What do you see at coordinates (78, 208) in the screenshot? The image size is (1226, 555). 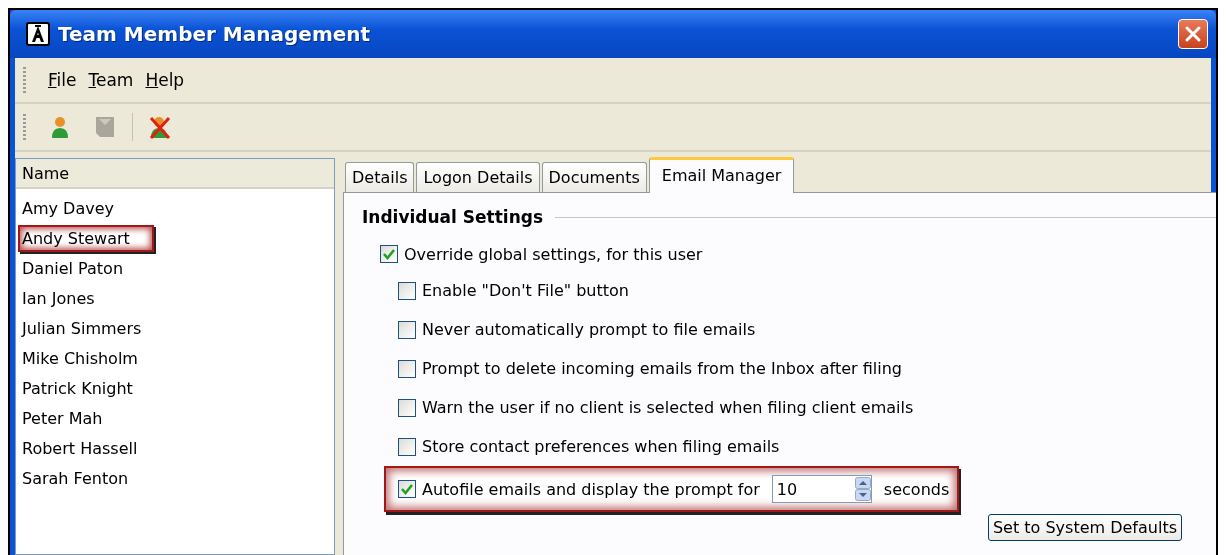 I see `member-name: Amy Davey` at bounding box center [78, 208].